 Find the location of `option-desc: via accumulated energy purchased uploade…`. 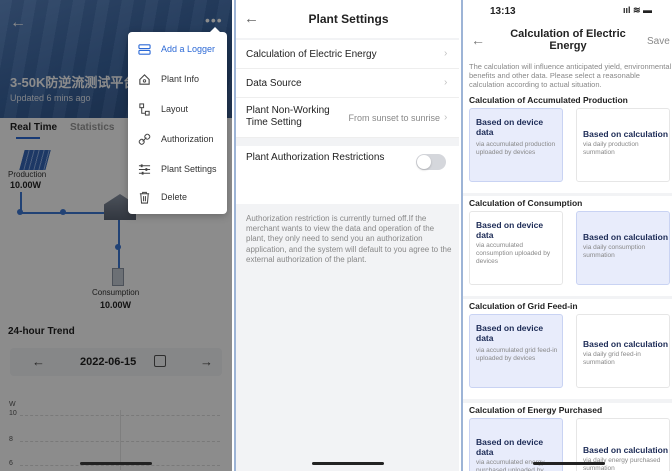

option-desc: via accumulated energy purchased uploade… is located at coordinates (510, 465).